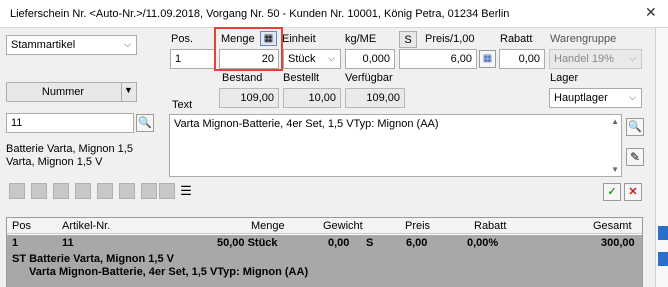 The width and height of the screenshot is (668, 287). I want to click on col-preis: Preis, so click(417, 226).